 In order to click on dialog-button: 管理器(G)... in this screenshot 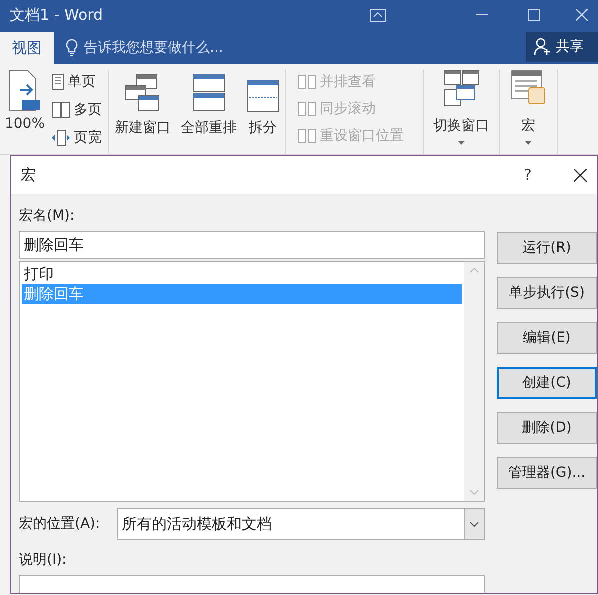, I will do `click(547, 473)`.